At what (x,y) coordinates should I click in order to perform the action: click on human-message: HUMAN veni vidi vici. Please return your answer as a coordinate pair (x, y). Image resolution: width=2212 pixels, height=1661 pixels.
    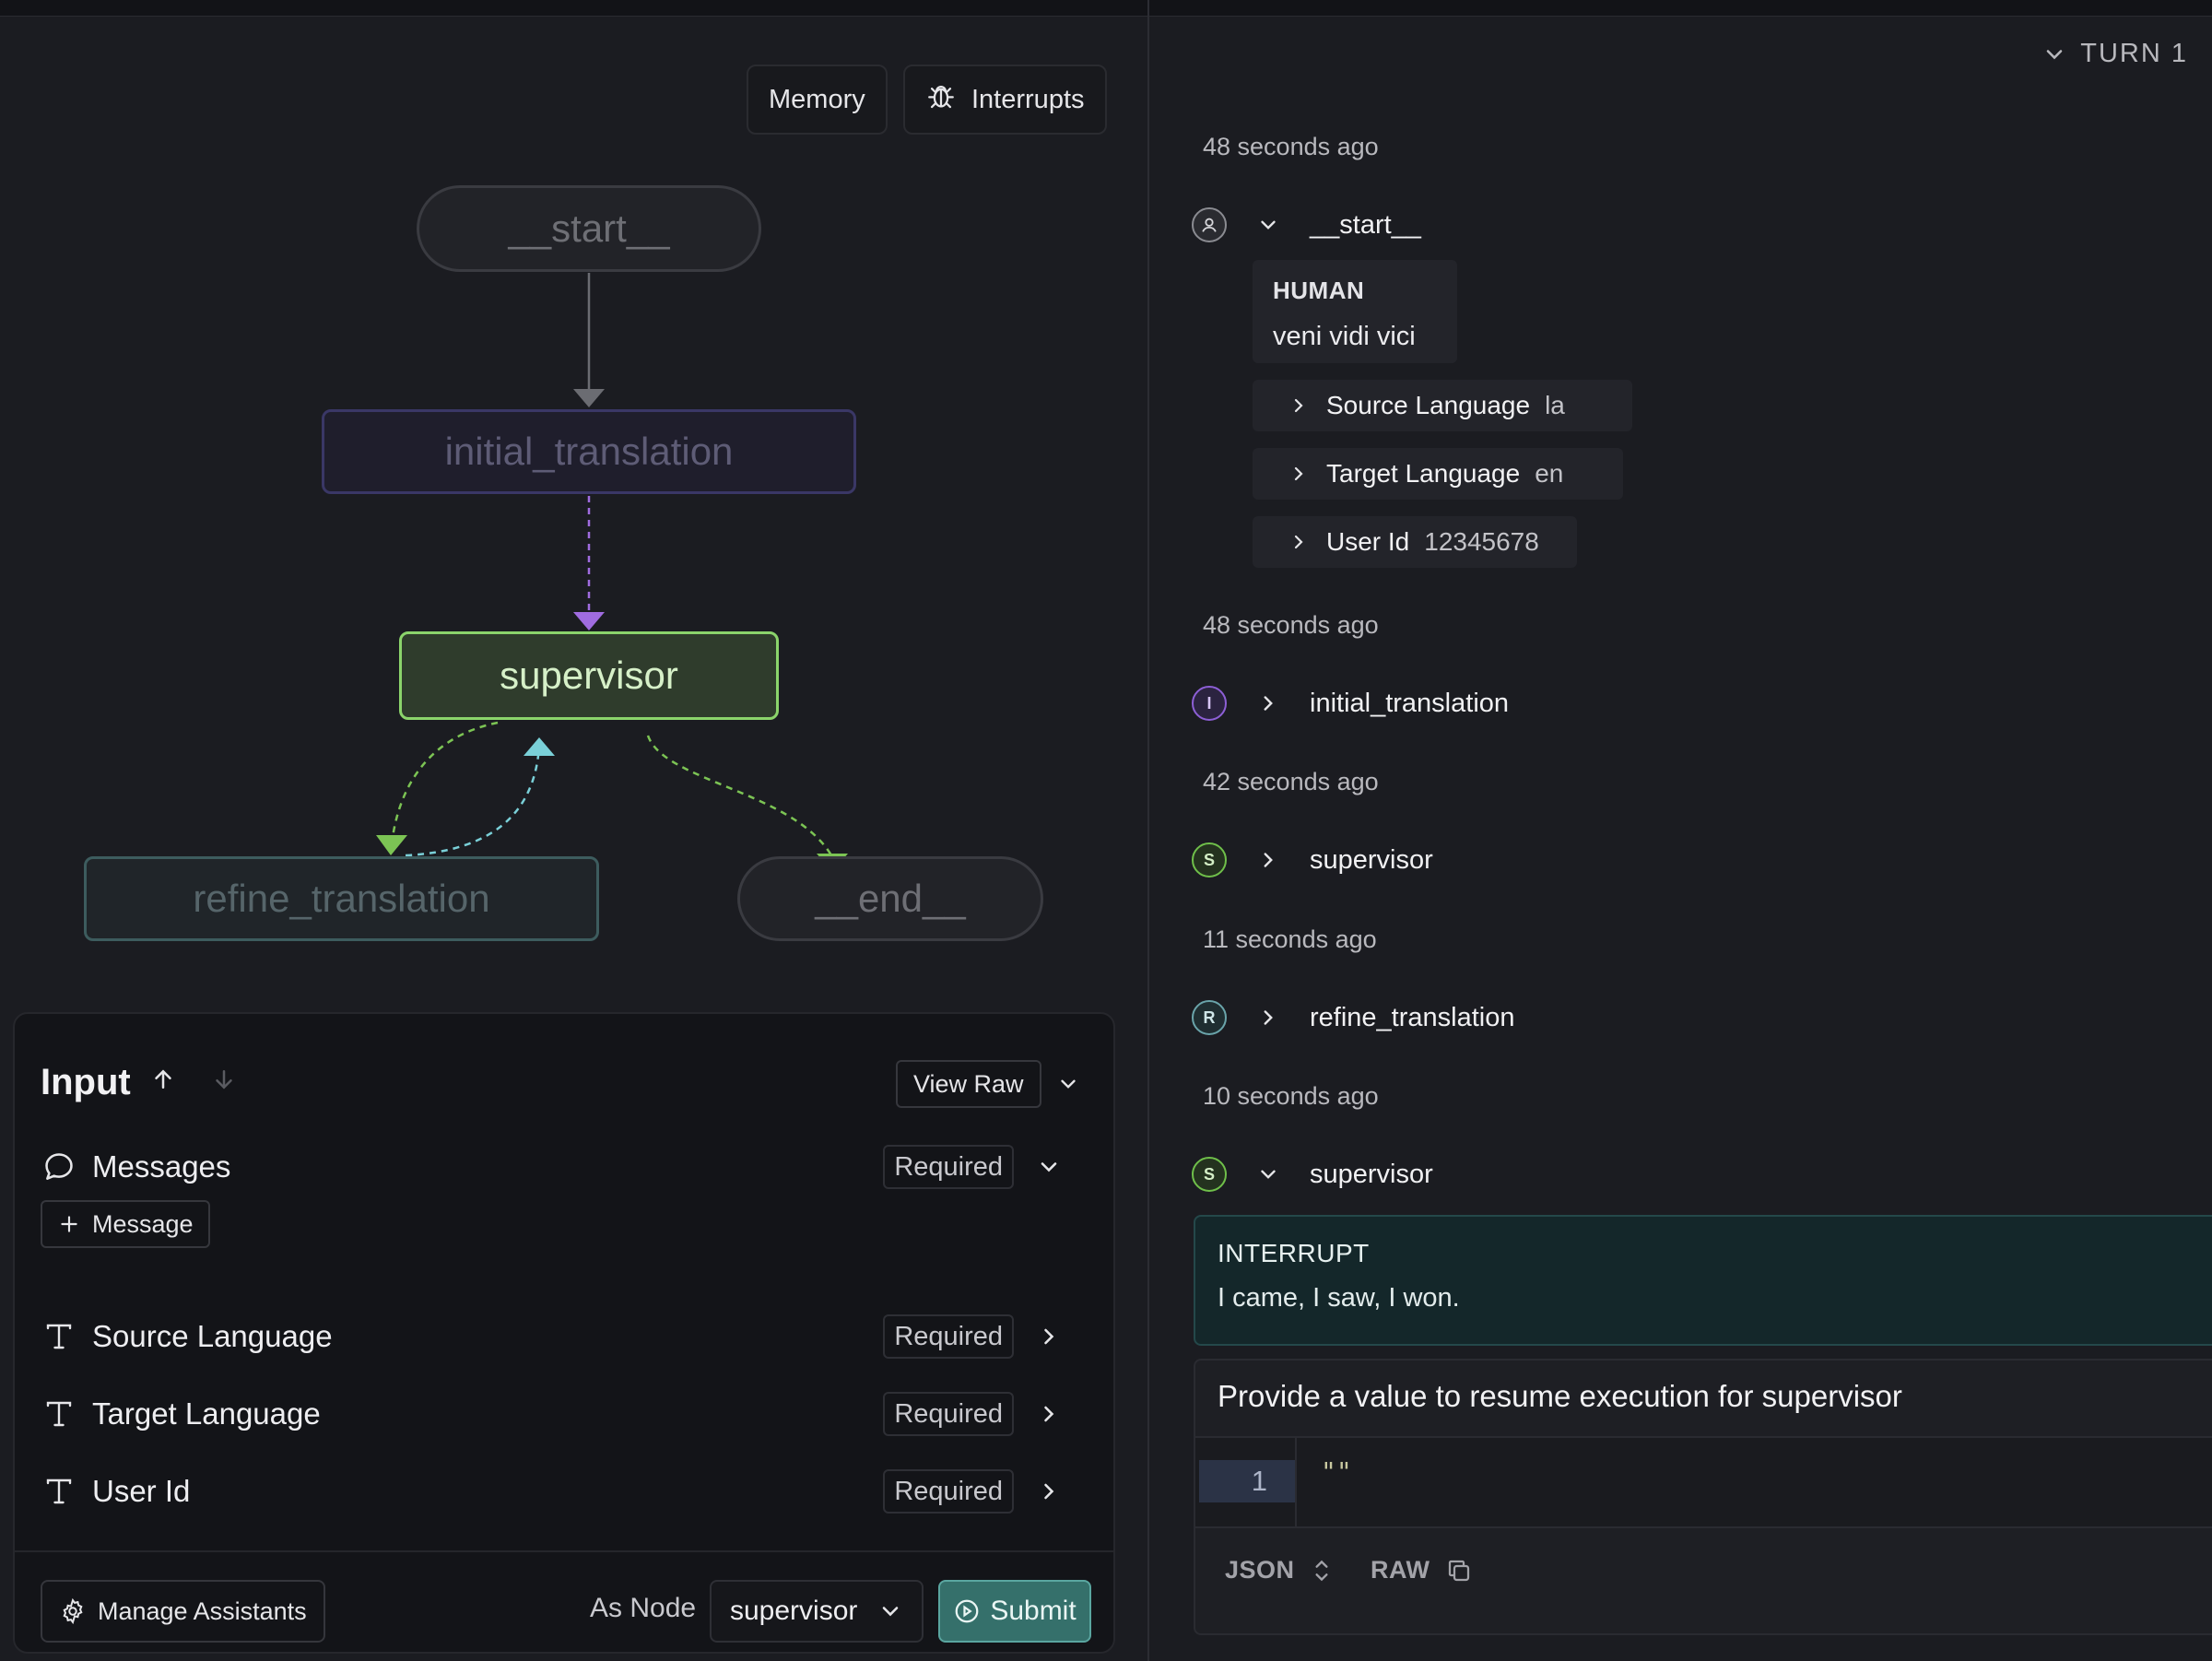
    Looking at the image, I should click on (1355, 311).